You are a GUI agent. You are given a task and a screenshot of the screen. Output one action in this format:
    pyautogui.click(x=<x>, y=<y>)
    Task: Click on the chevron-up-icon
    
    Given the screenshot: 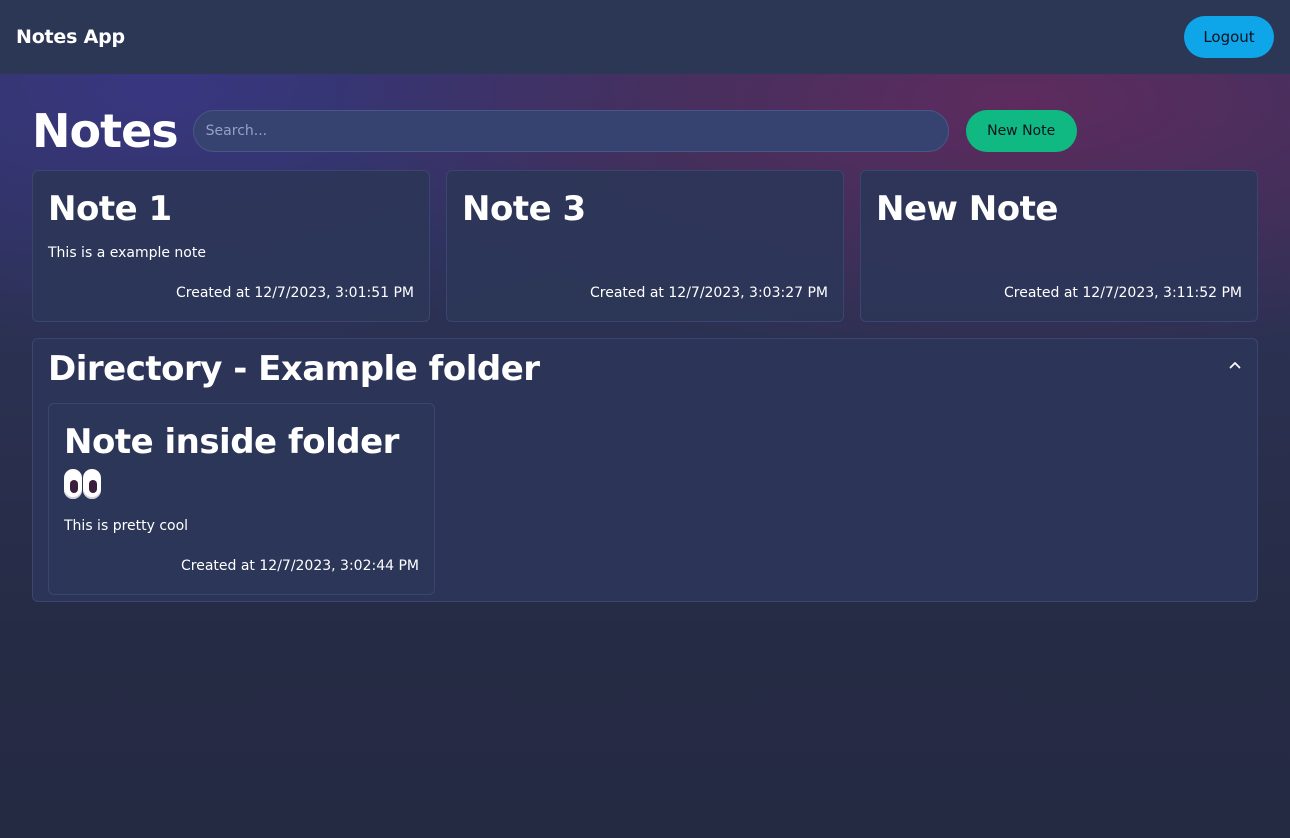 What is the action you would take?
    pyautogui.click(x=1235, y=365)
    